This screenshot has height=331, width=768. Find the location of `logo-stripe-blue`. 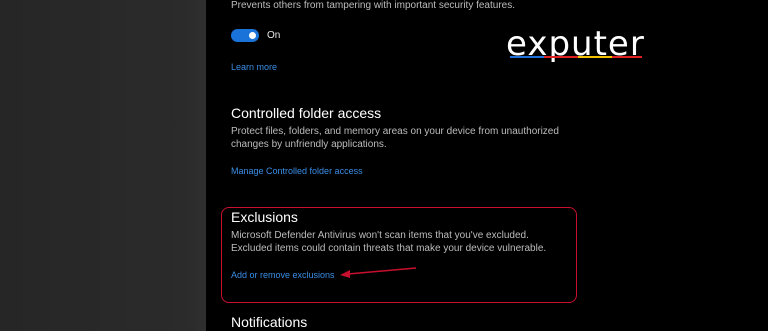

logo-stripe-blue is located at coordinates (527, 57).